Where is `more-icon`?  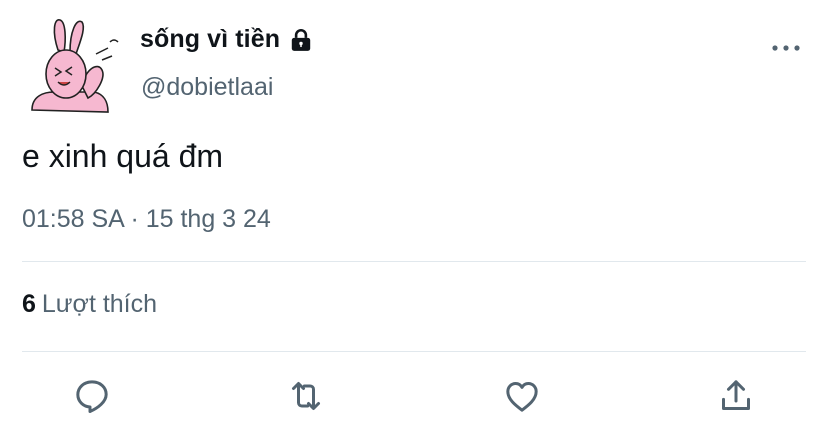
more-icon is located at coordinates (786, 48).